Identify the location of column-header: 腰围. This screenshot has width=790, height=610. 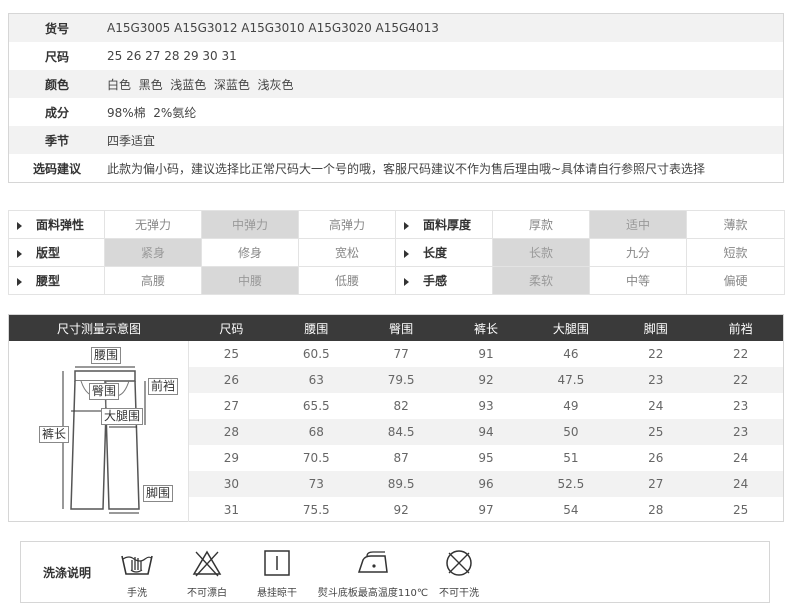
(316, 328).